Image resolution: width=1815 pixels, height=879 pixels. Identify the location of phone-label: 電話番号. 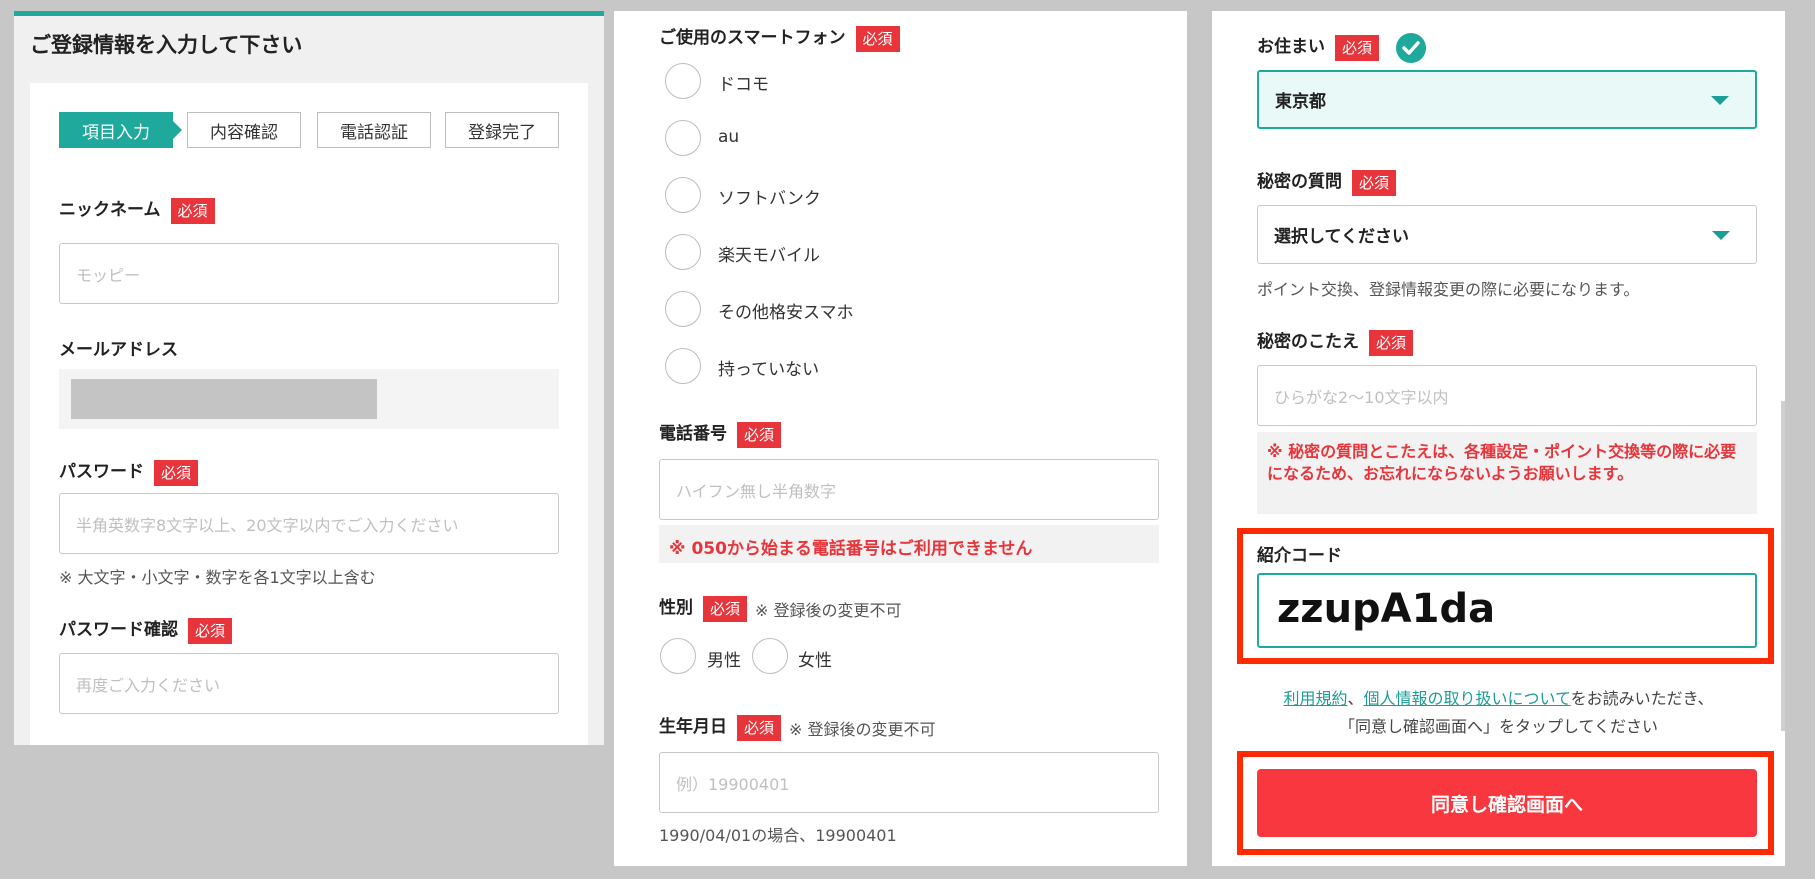
(693, 434).